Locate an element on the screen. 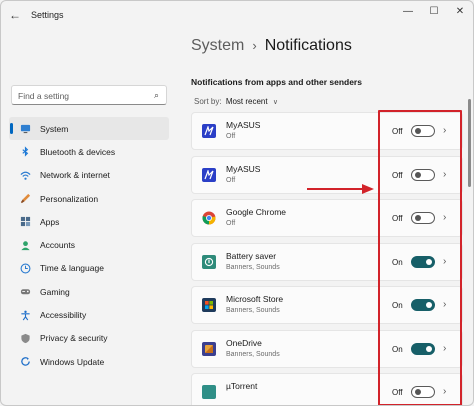  monitor-icon is located at coordinates (25, 129).